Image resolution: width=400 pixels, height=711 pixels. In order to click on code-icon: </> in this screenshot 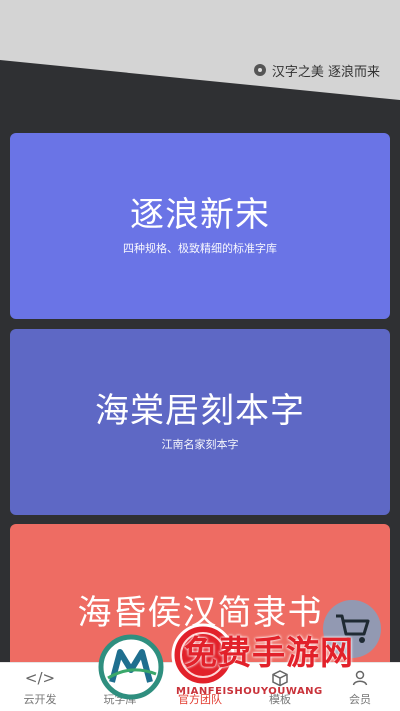, I will do `click(40, 678)`.